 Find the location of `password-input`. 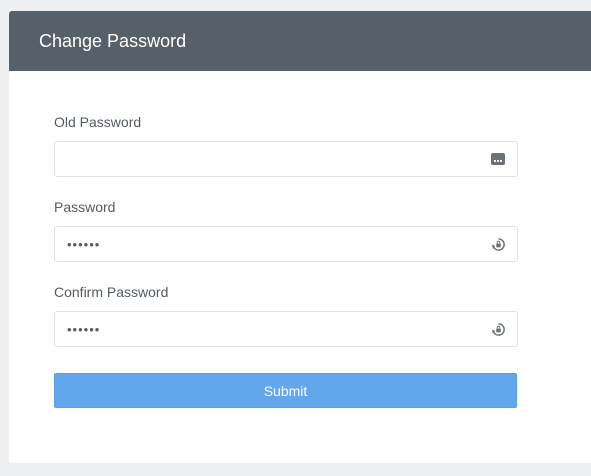

password-input is located at coordinates (286, 244).